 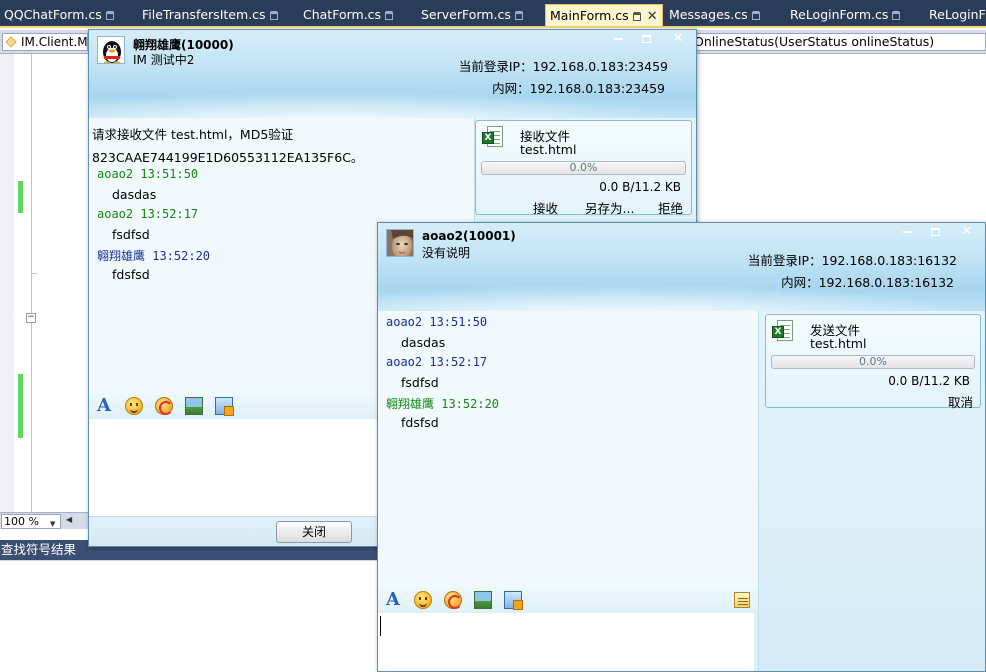 What do you see at coordinates (193, 134) in the screenshot?
I see `system-message: 请求接收文件 test.html，MD5验证` at bounding box center [193, 134].